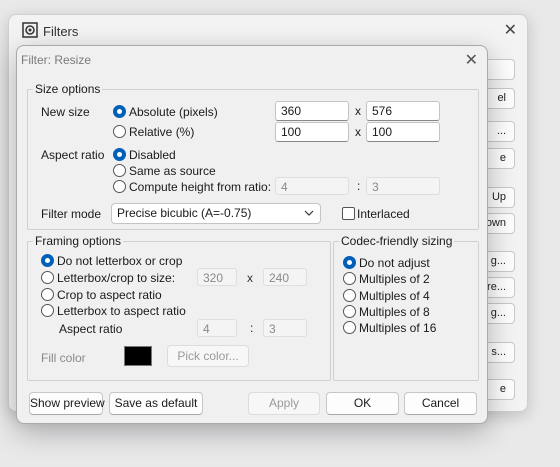 The height and width of the screenshot is (467, 560). Describe the element at coordinates (119, 170) in the screenshot. I see `same-as-source-radio` at that location.